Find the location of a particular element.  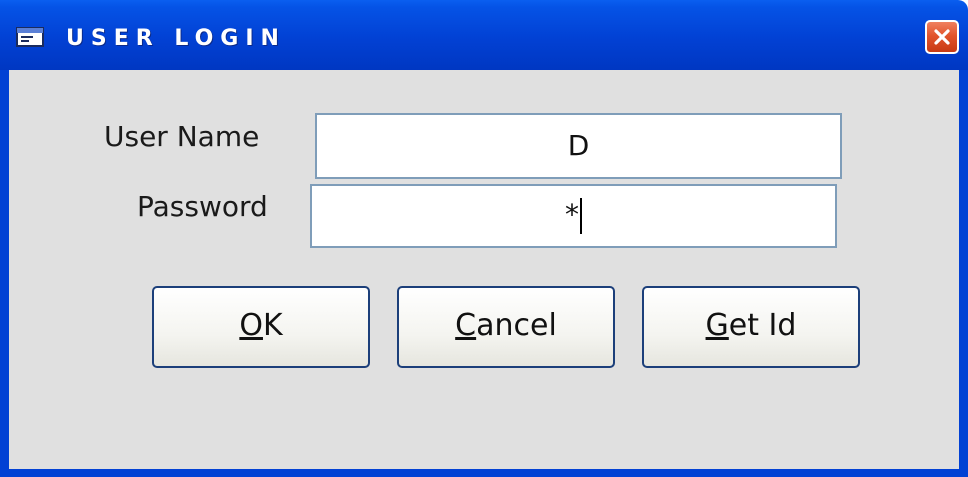

ok-button: OK is located at coordinates (261, 327).